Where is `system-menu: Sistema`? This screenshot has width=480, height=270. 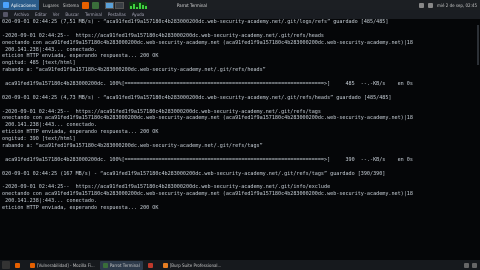 system-menu: Sistema is located at coordinates (71, 5).